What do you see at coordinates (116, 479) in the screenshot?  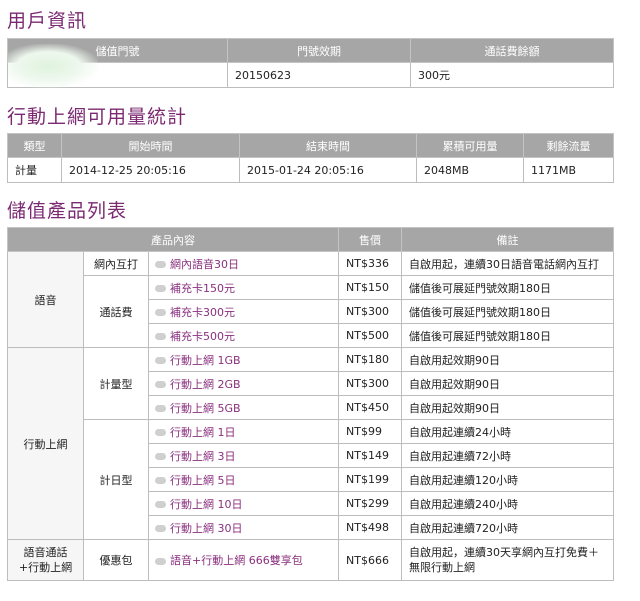 I see `subgroup-daily: 計日型` at bounding box center [116, 479].